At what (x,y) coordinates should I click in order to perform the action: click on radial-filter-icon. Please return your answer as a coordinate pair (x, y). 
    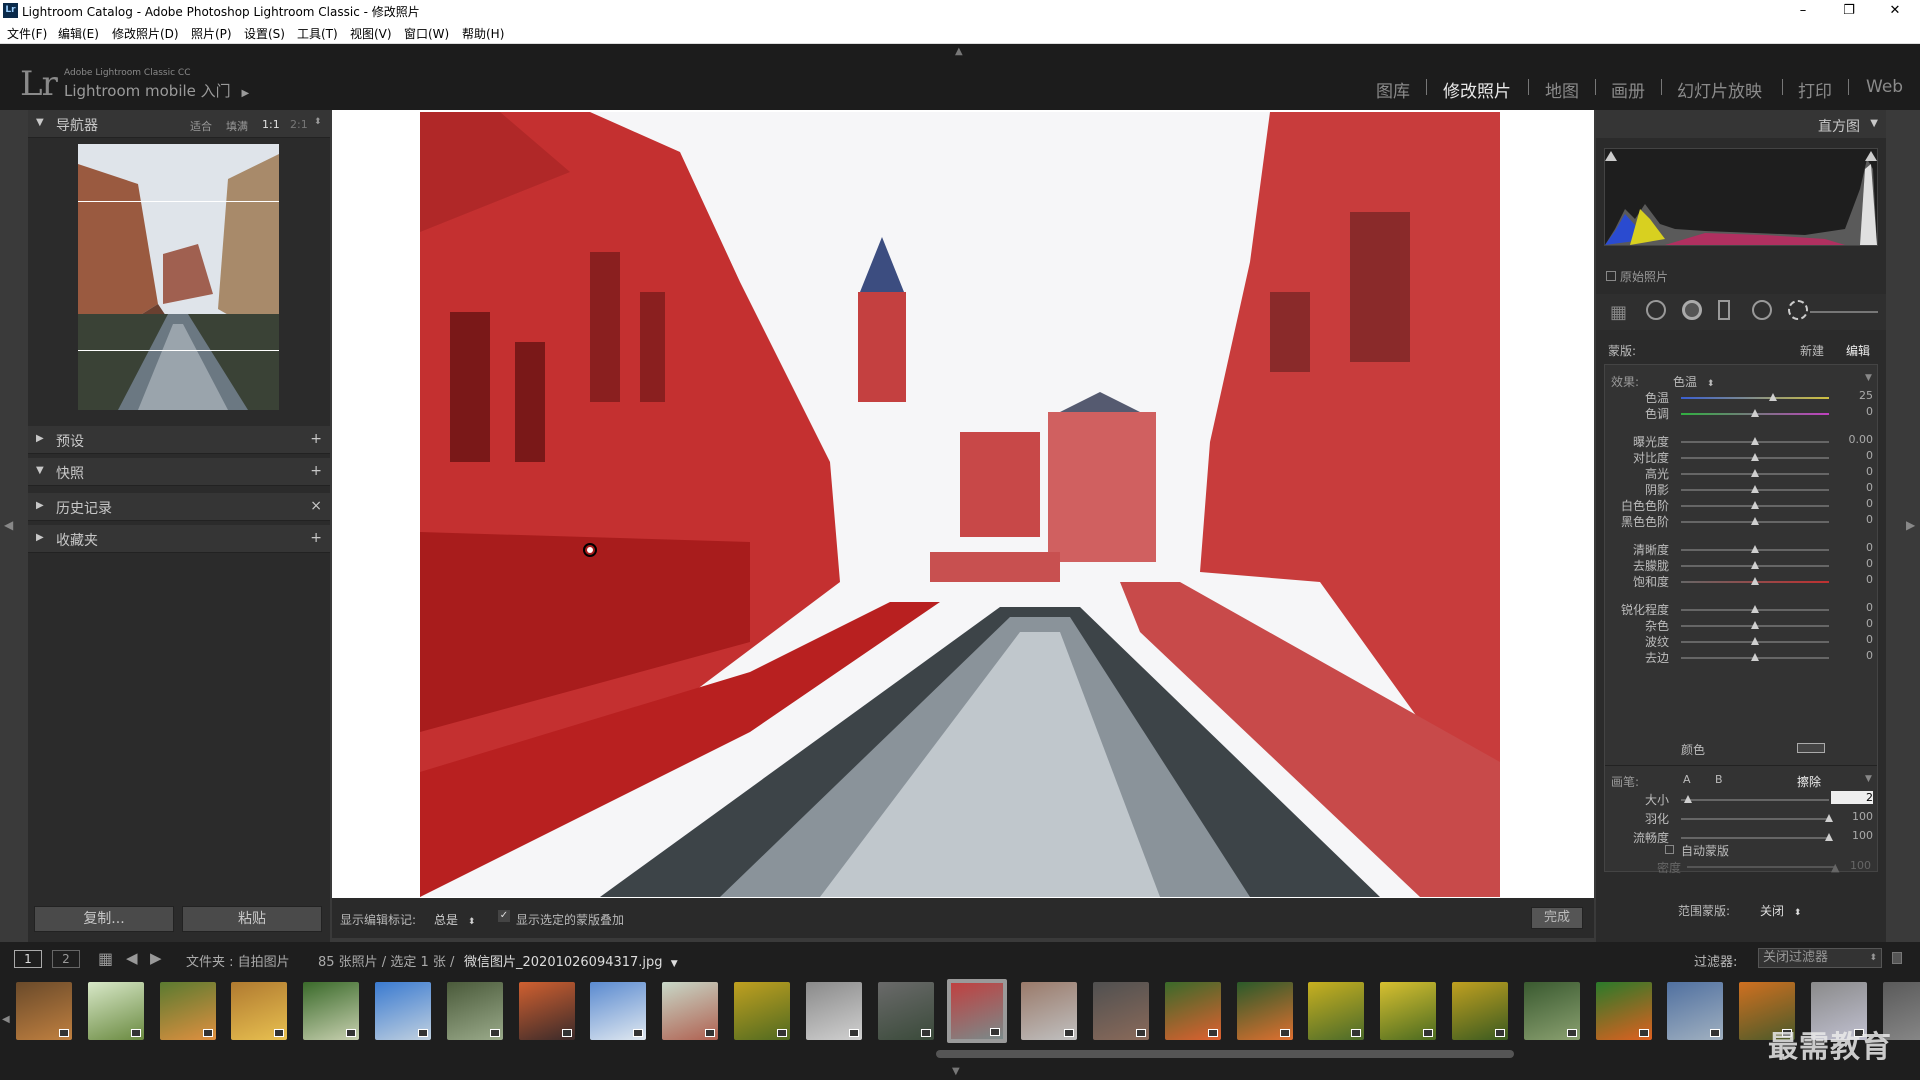
    Looking at the image, I should click on (1762, 310).